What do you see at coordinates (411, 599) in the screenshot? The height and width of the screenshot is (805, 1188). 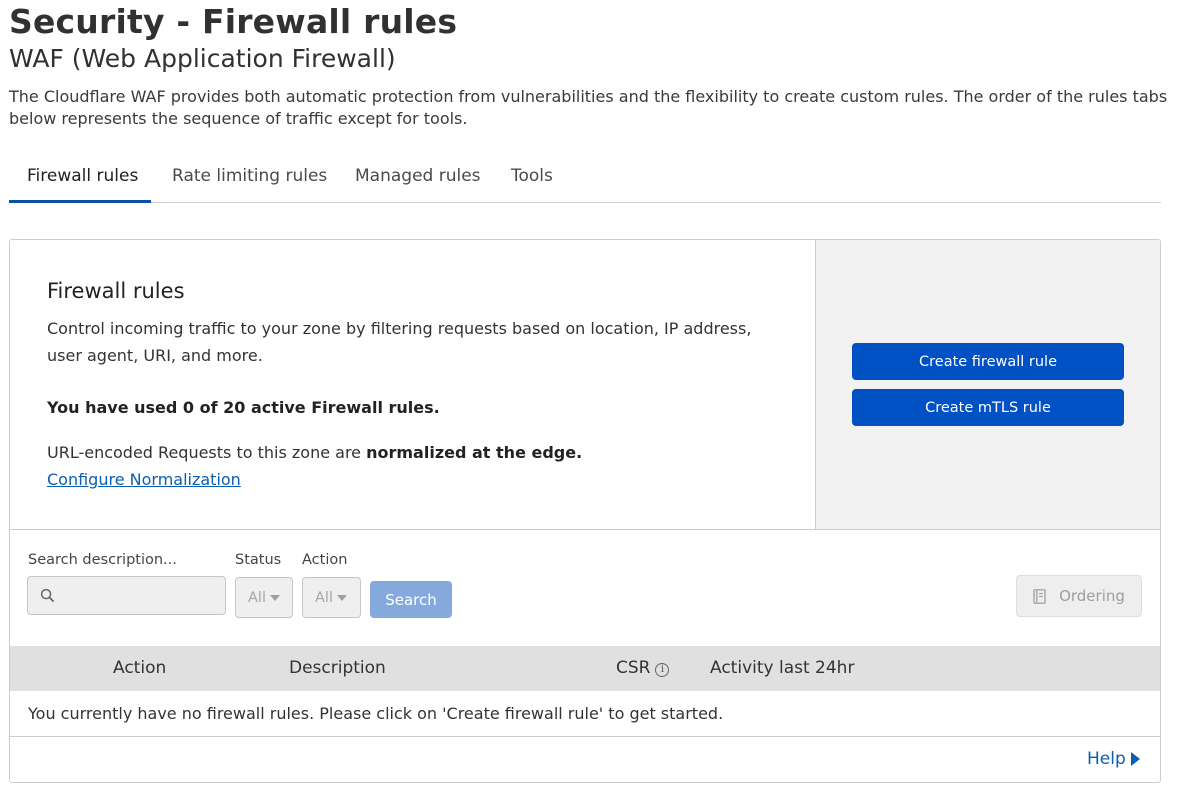 I see `search-button: Search` at bounding box center [411, 599].